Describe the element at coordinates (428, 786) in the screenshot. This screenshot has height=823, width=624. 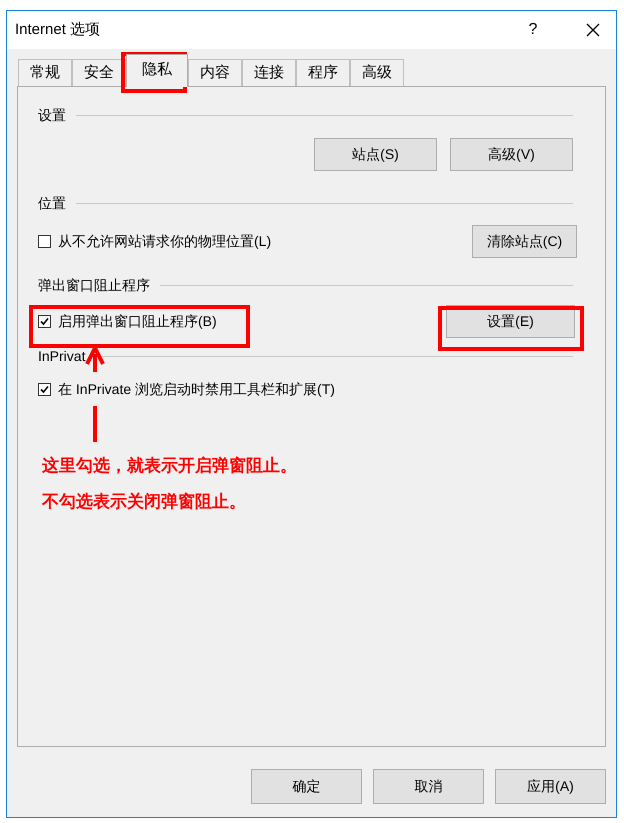
I see `dialog-button: 取消` at that location.